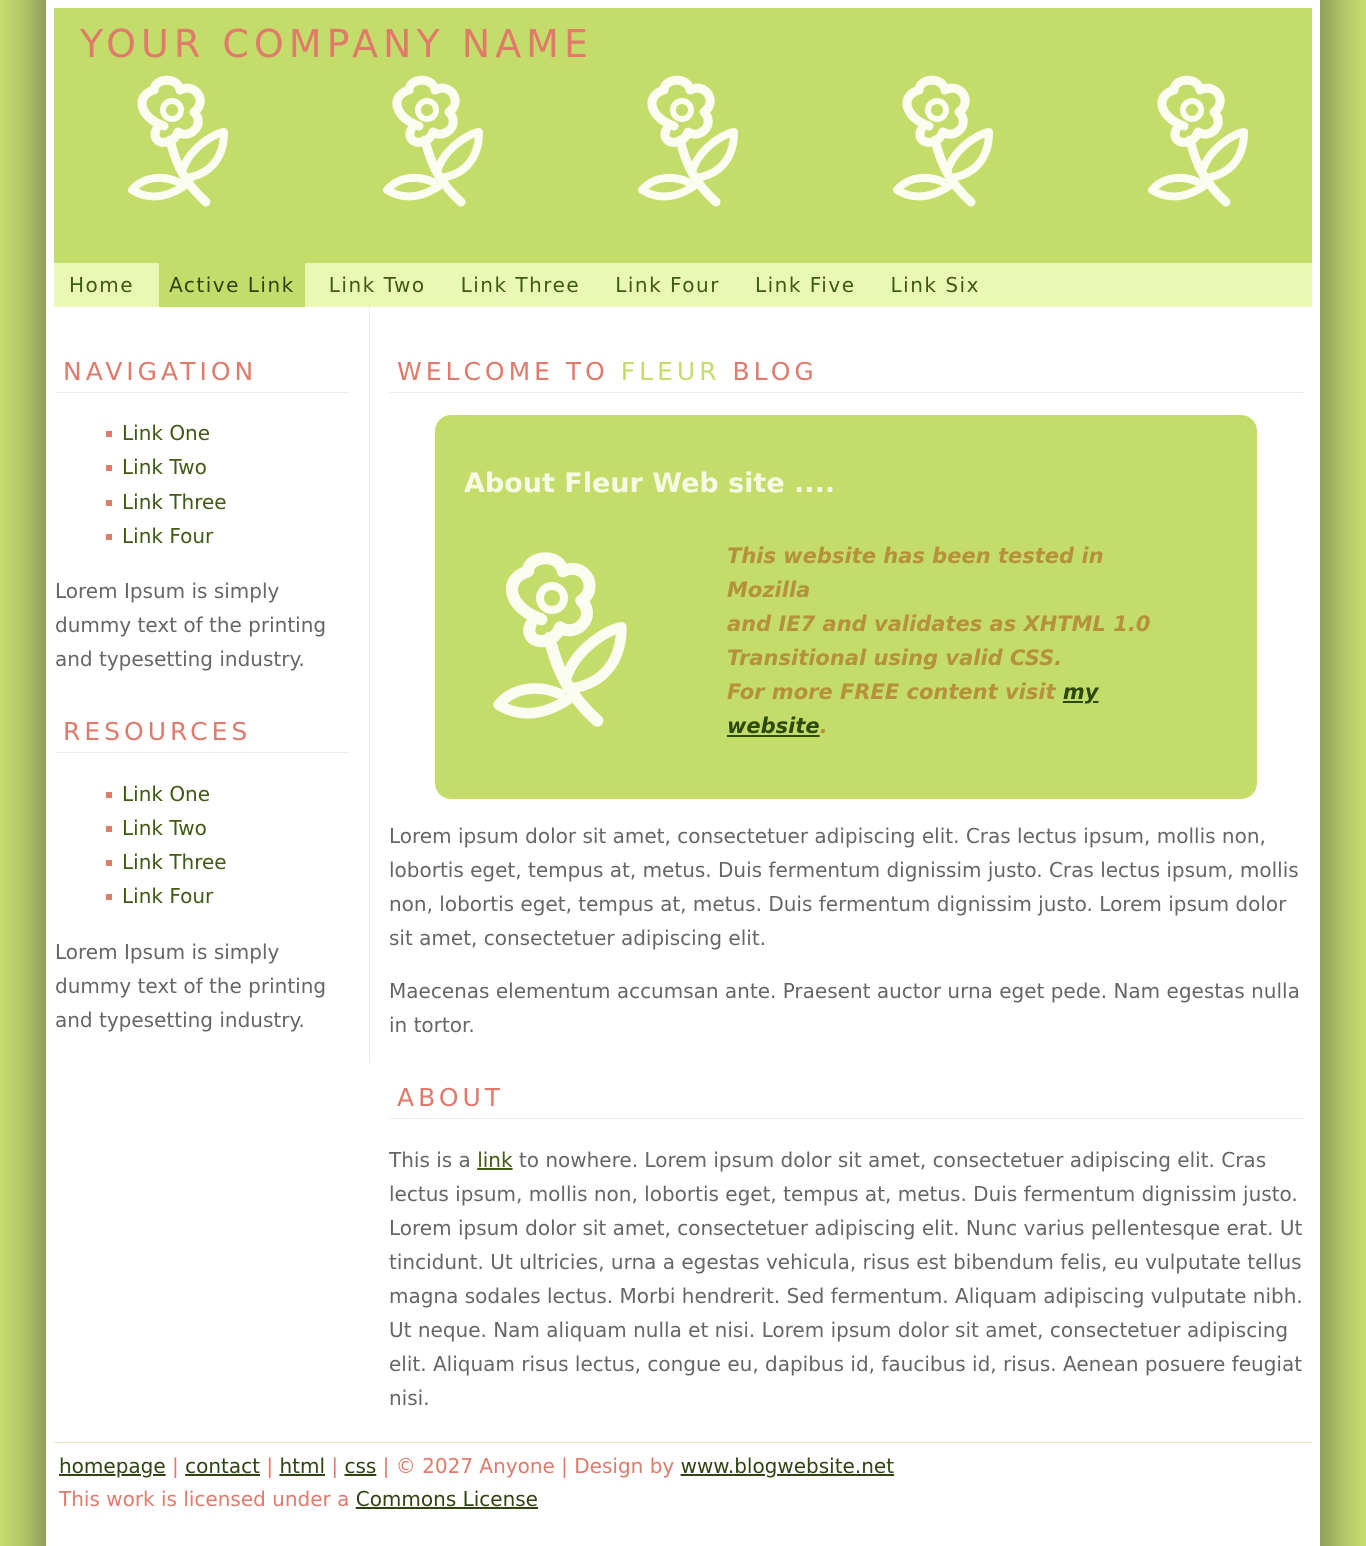 The width and height of the screenshot is (1366, 1546). Describe the element at coordinates (846, 1101) in the screenshot. I see `about-heading: ABOUT` at that location.